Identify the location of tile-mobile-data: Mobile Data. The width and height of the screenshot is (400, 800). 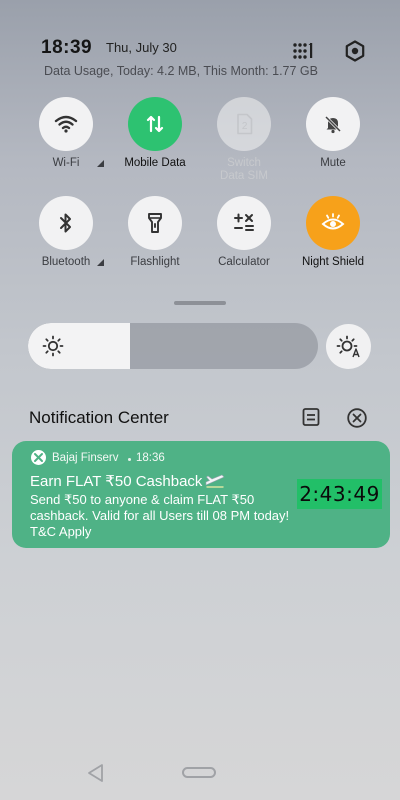
(155, 133).